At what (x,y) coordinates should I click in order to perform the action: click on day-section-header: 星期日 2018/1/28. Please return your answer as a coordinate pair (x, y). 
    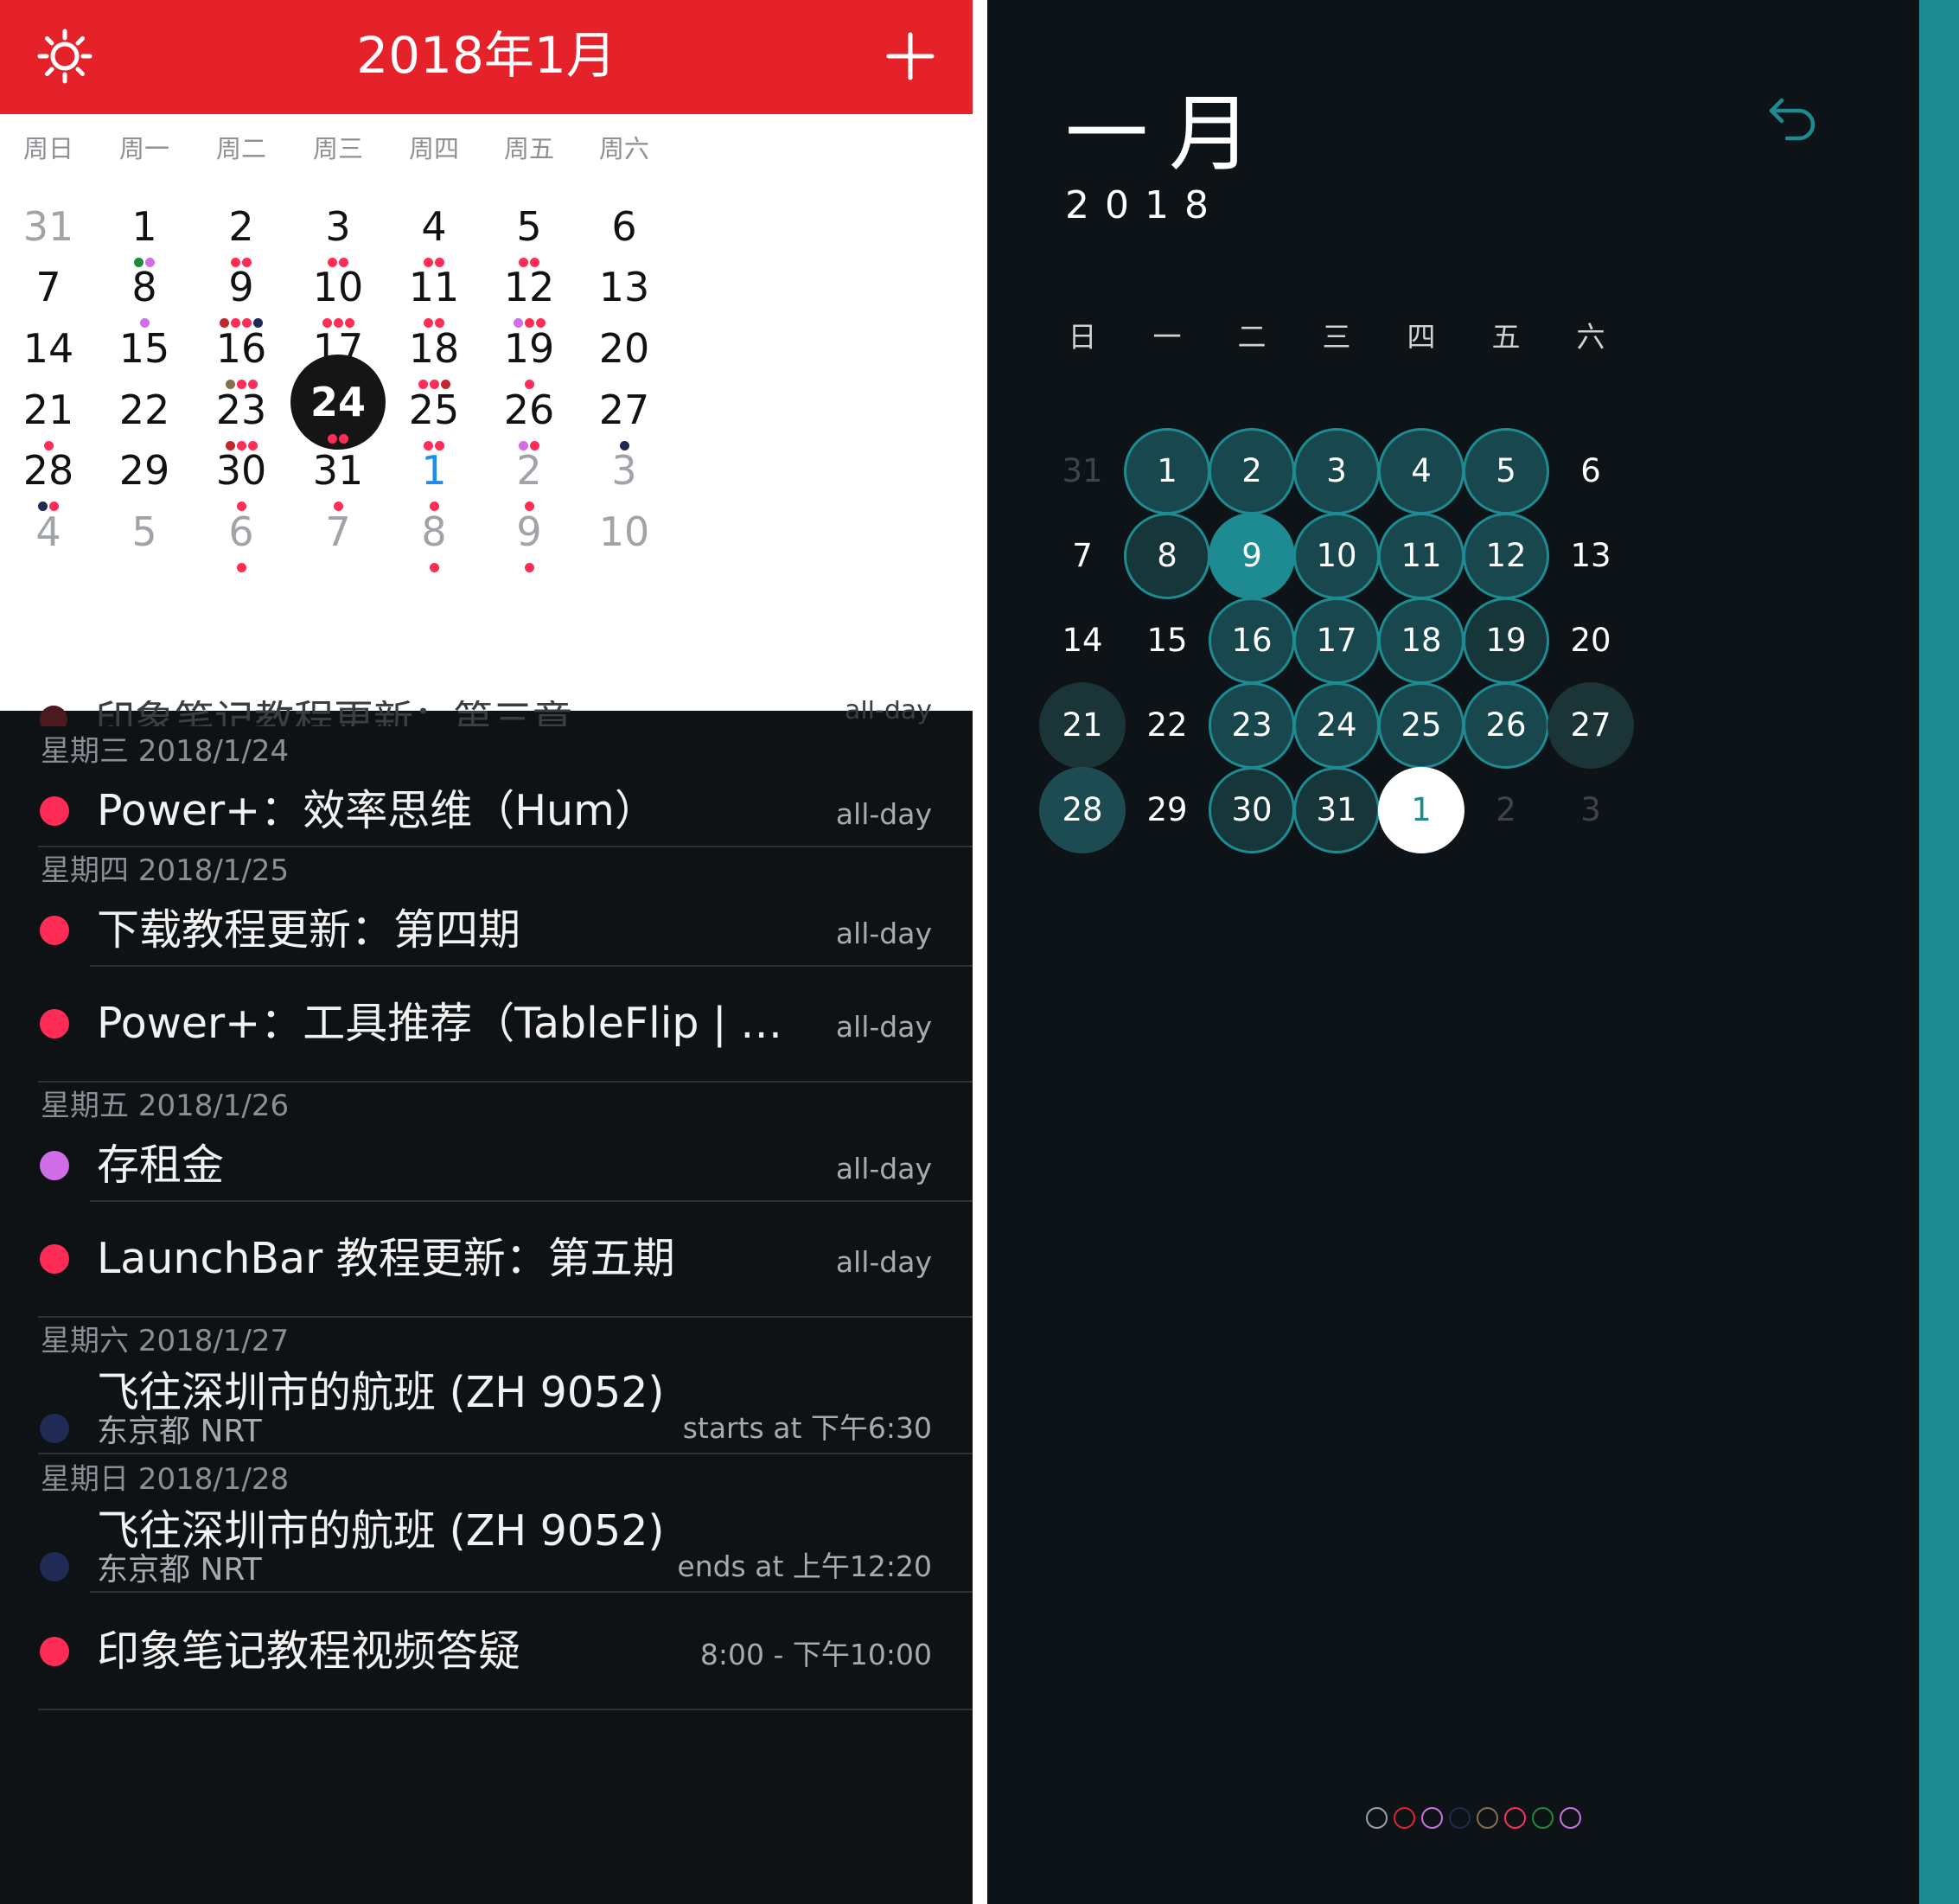
    Looking at the image, I should click on (166, 1480).